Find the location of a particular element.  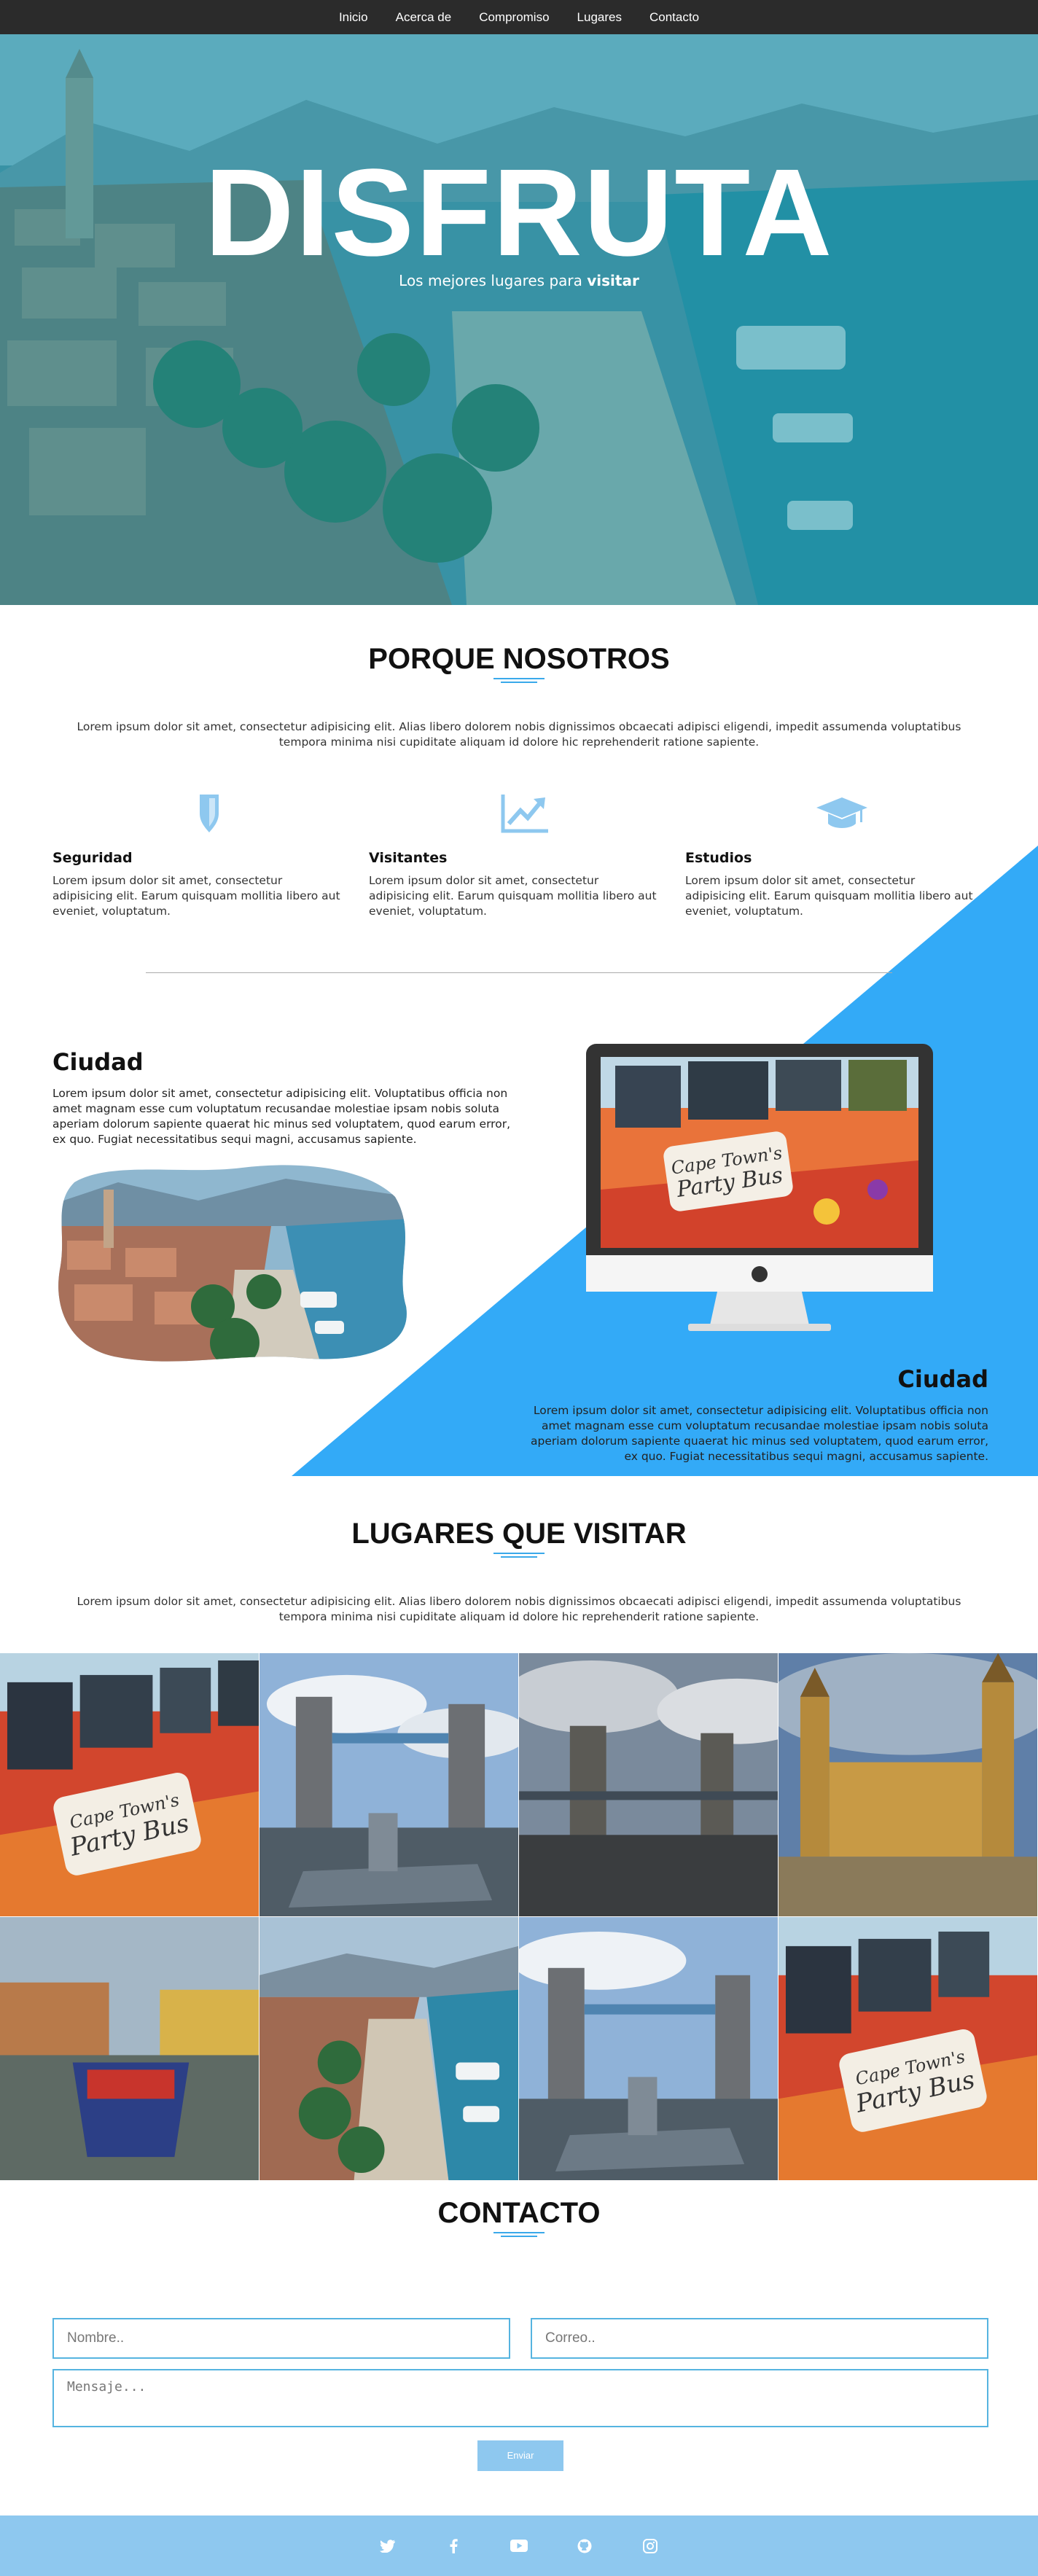

monitor-illustration: Cape Town's Party Bus is located at coordinates (760, 1187).